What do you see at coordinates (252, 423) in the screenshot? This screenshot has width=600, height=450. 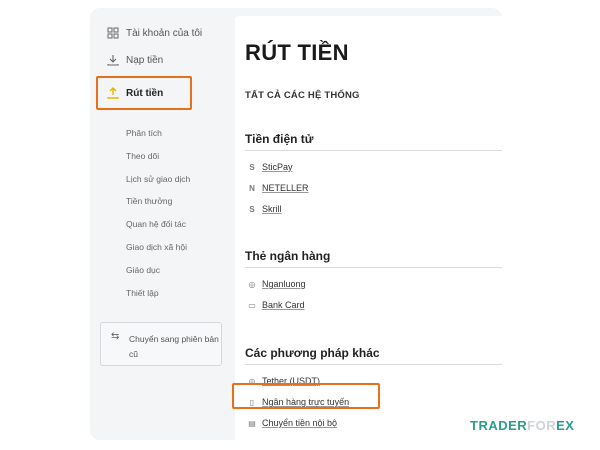 I see `transfer-icon: ▤` at bounding box center [252, 423].